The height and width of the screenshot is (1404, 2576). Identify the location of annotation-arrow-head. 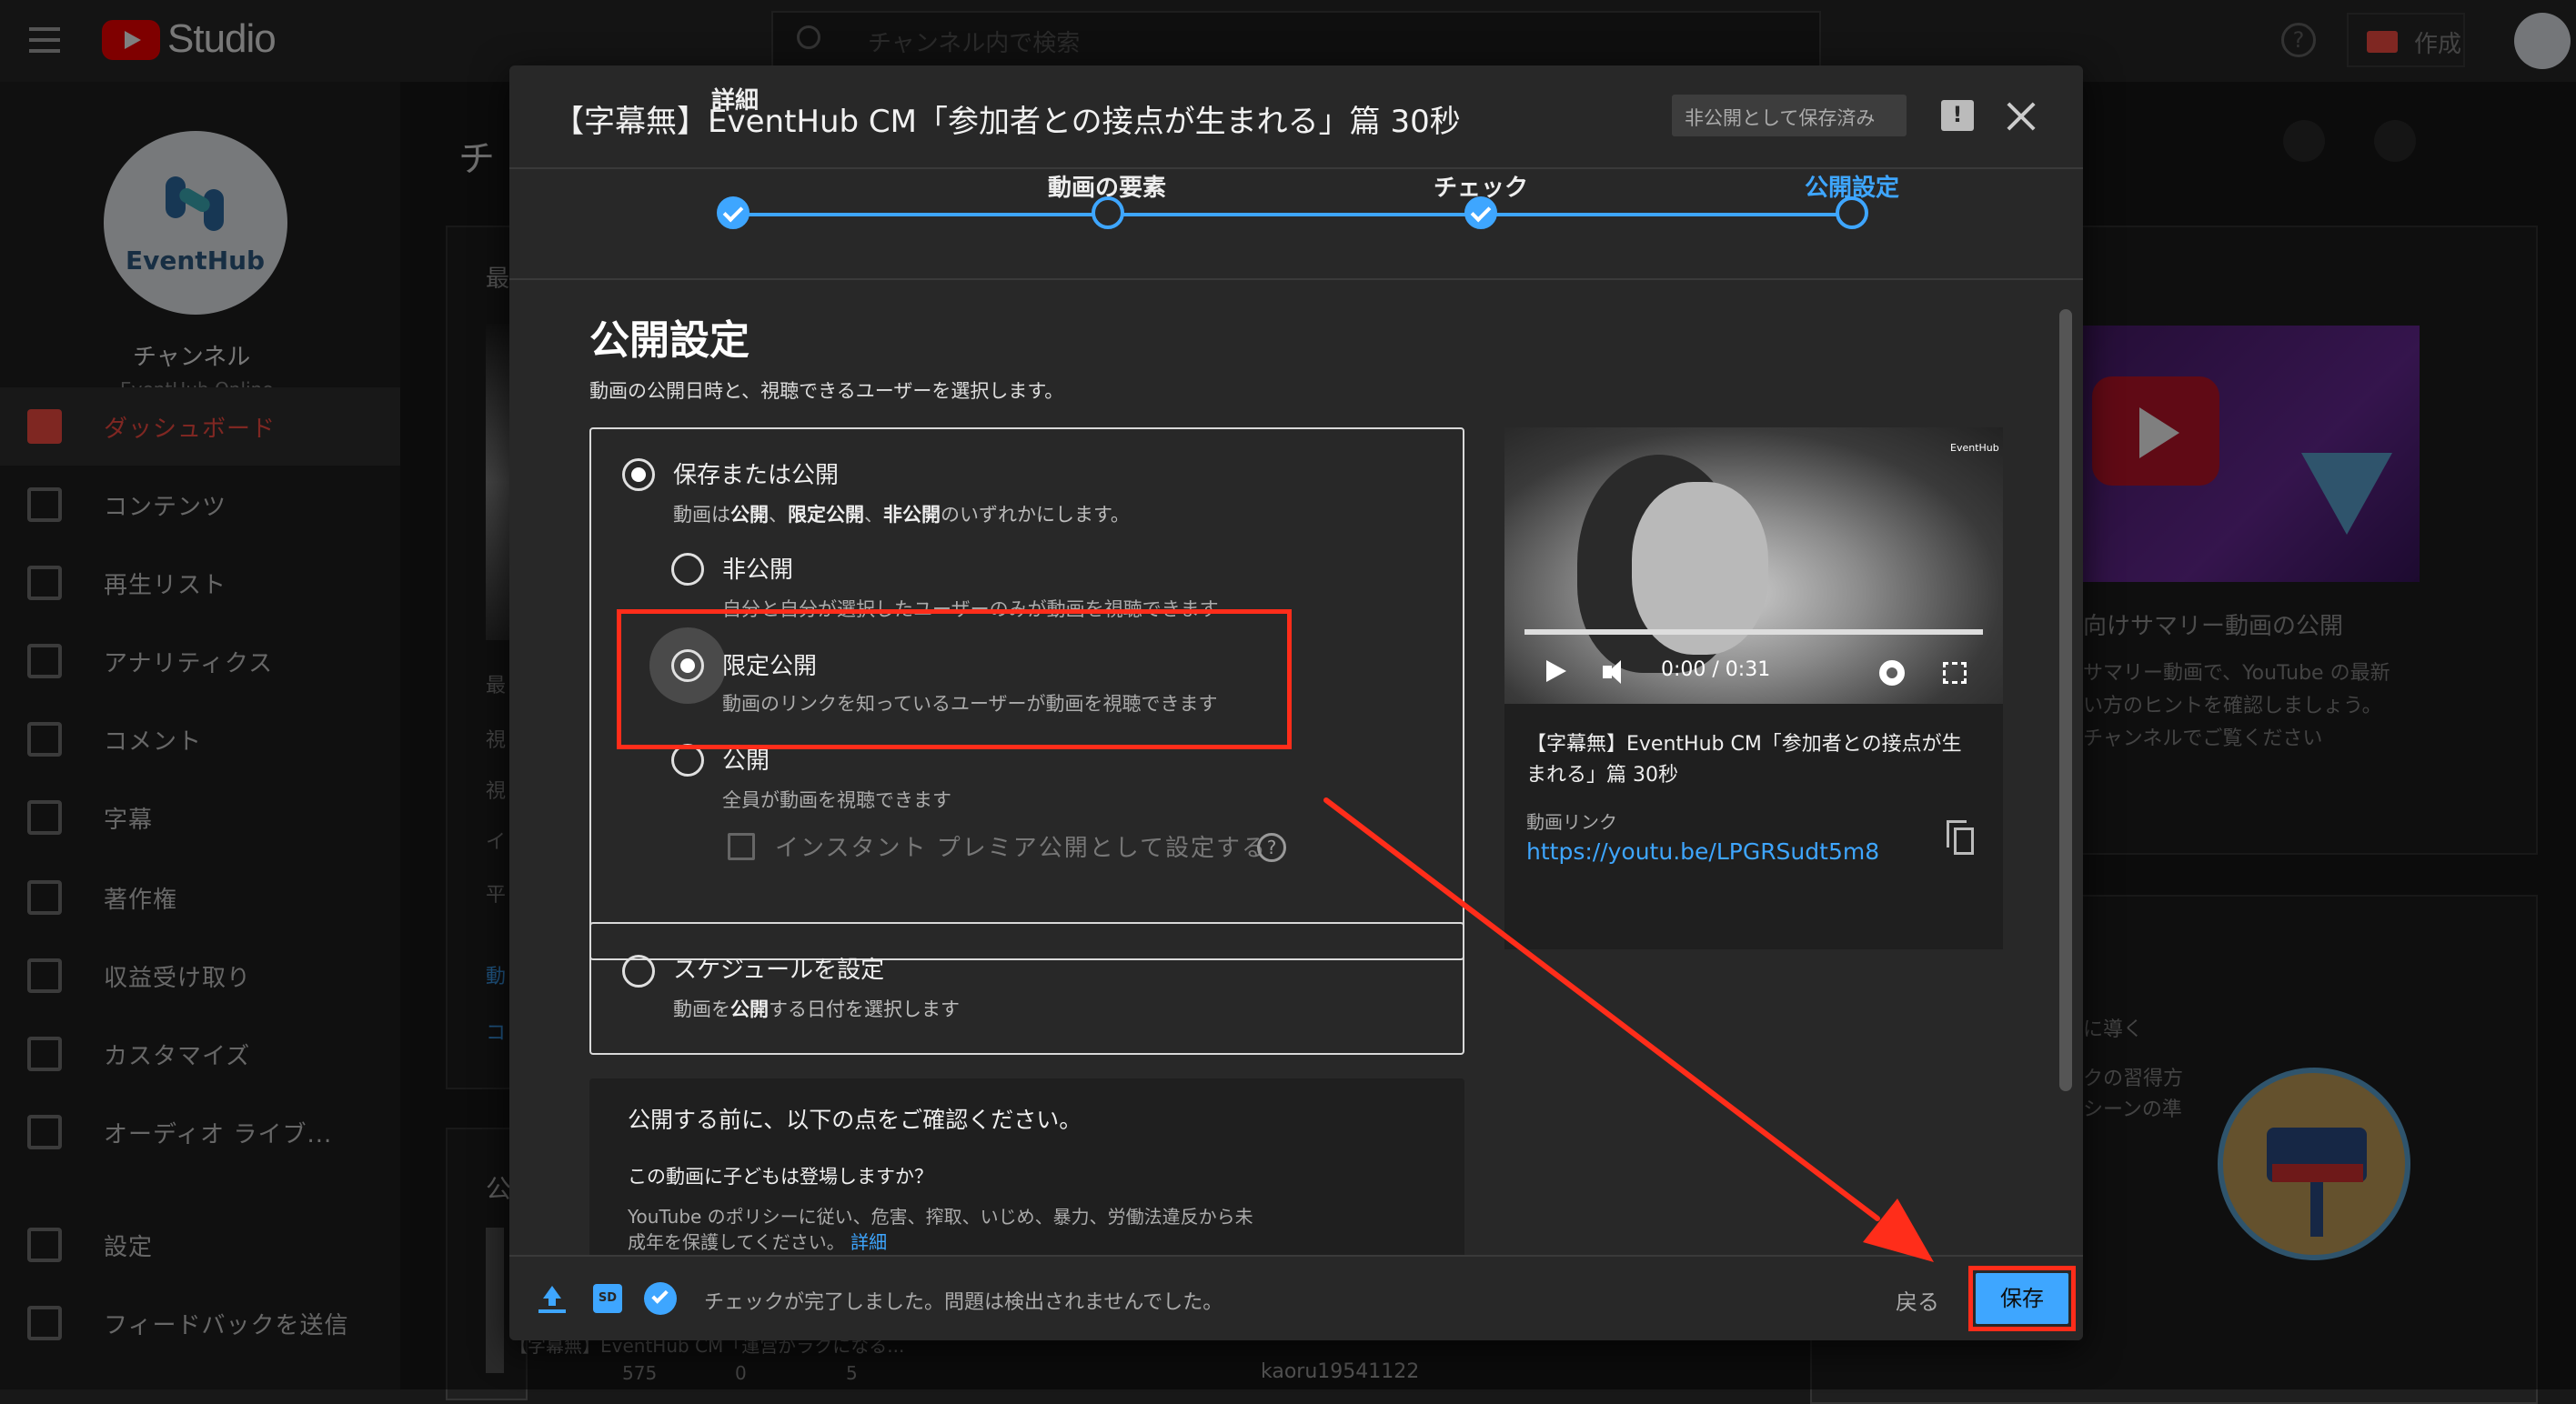
(1898, 1230).